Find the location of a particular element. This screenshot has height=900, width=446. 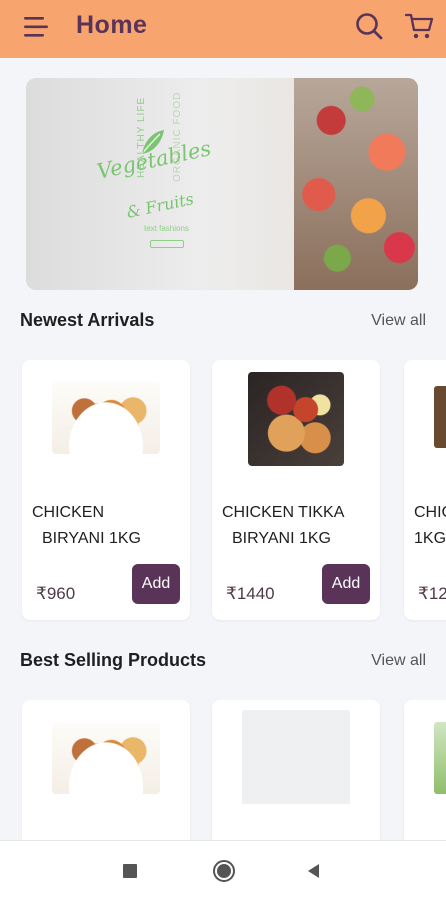

home-circle-icon is located at coordinates (224, 871).